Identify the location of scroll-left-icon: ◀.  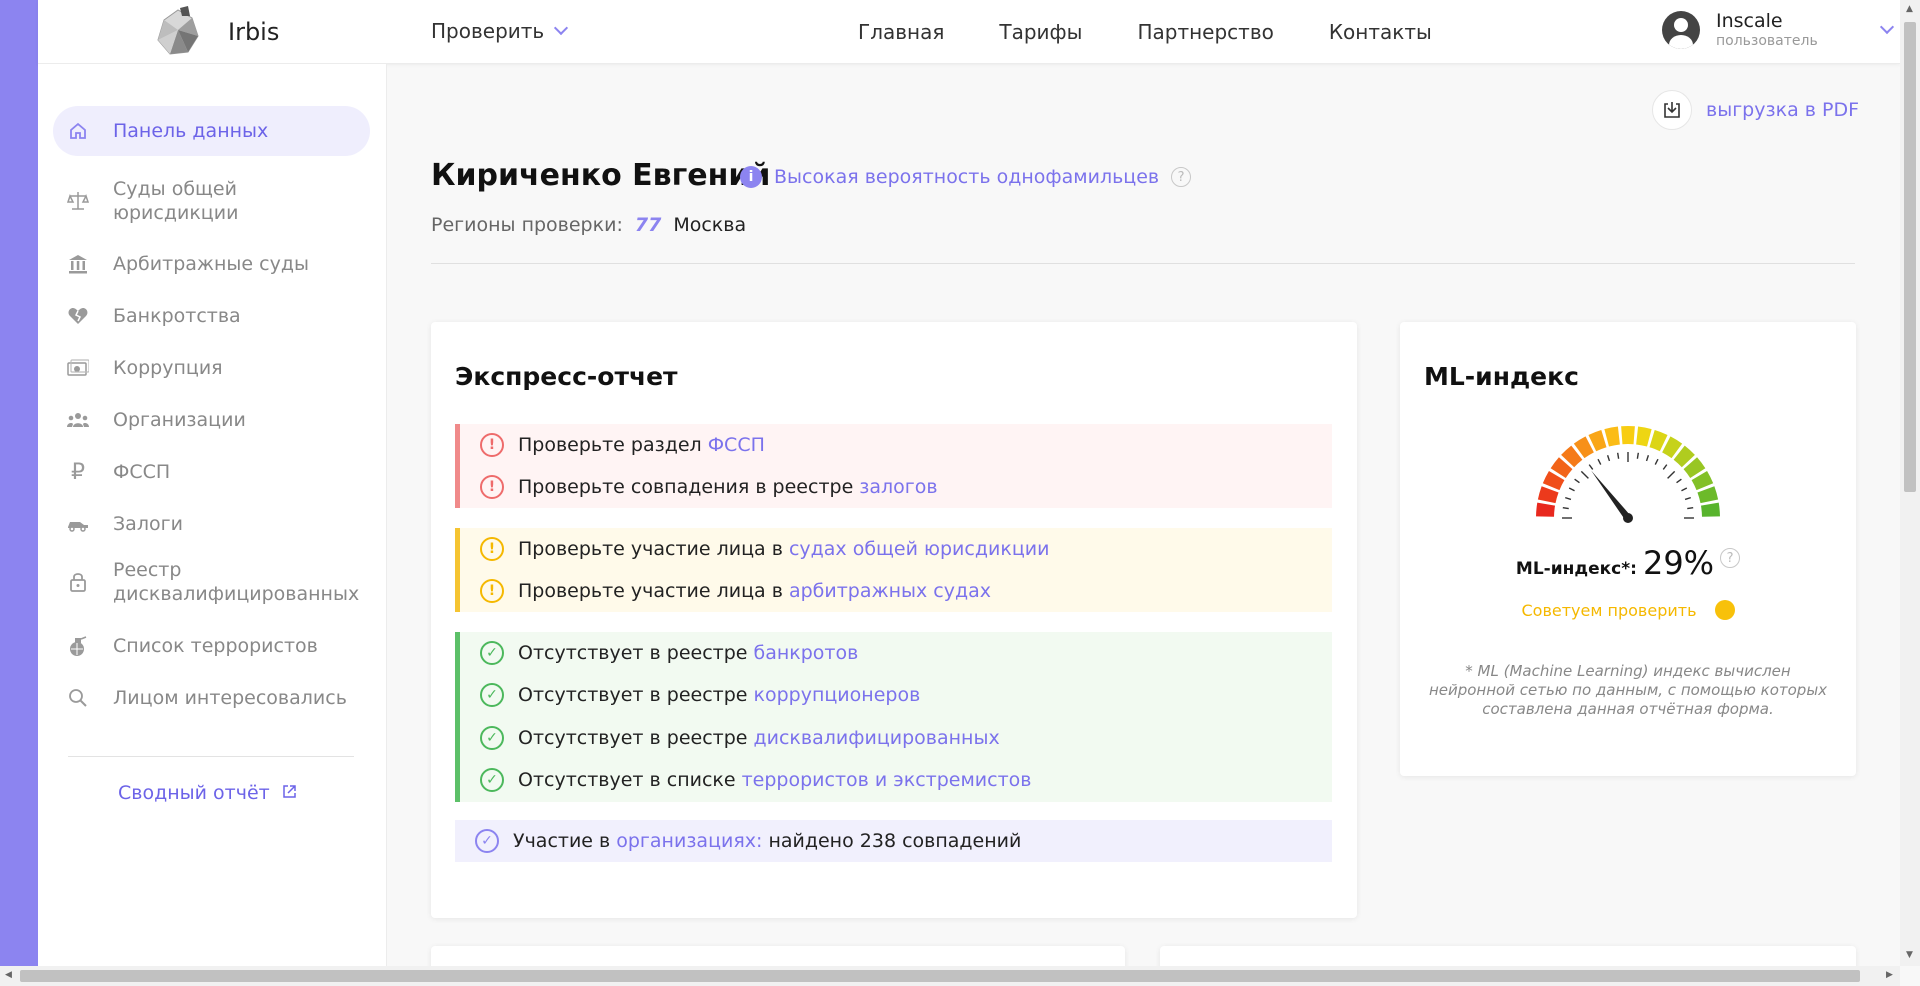
(8, 975).